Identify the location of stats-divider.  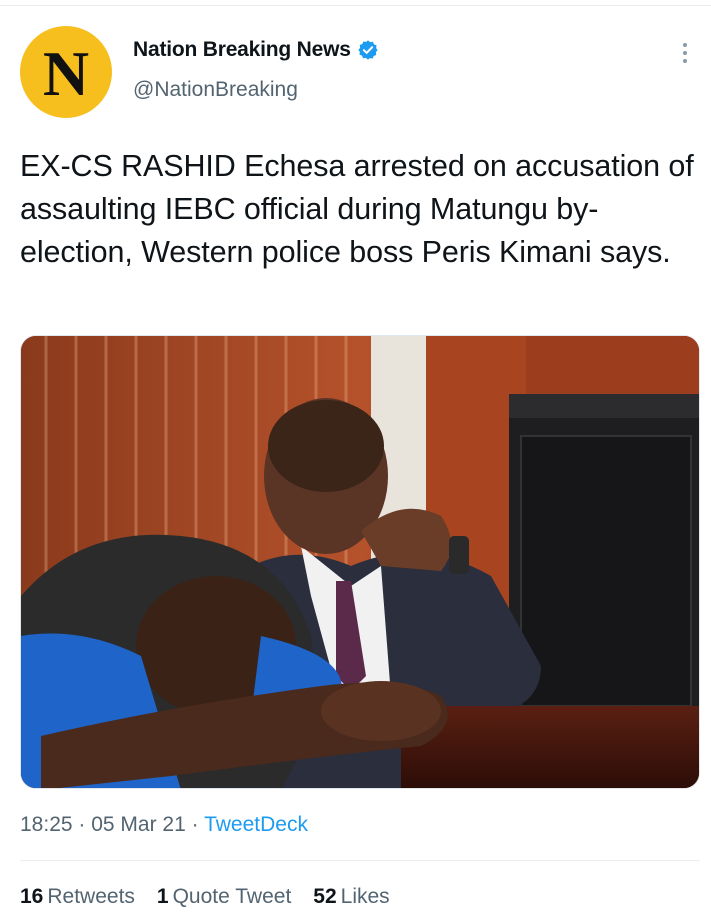
(360, 860).